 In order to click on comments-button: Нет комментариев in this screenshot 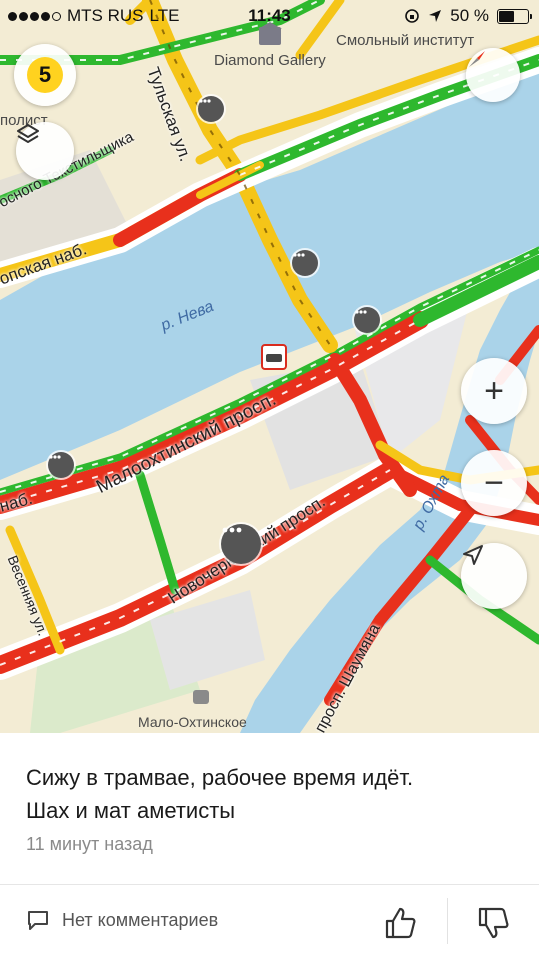, I will do `click(122, 920)`.